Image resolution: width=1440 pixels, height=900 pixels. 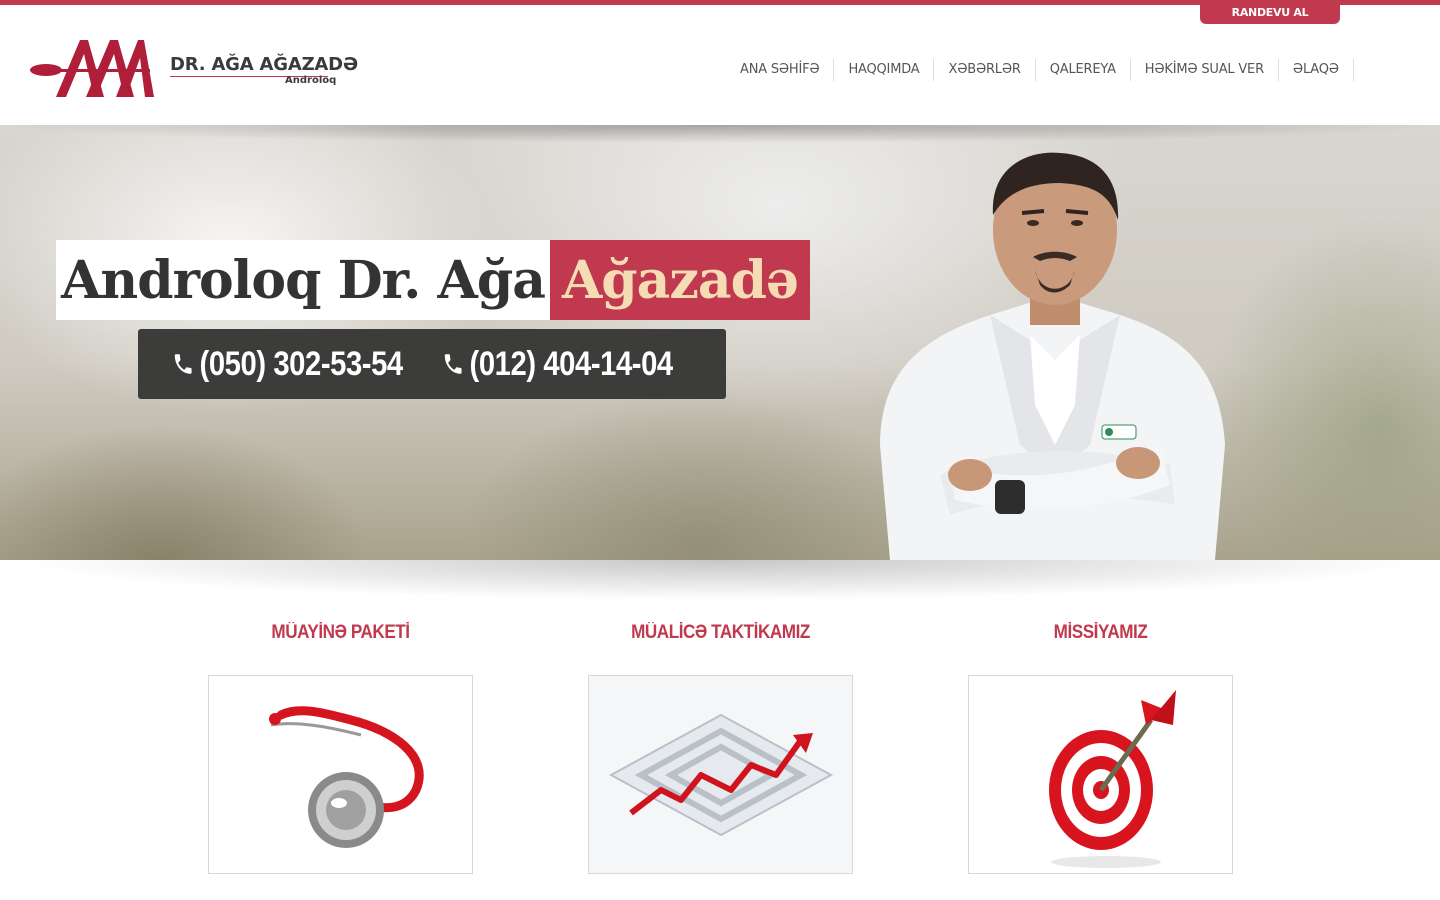 What do you see at coordinates (720, 134) in the screenshot?
I see `hero-top-shadow` at bounding box center [720, 134].